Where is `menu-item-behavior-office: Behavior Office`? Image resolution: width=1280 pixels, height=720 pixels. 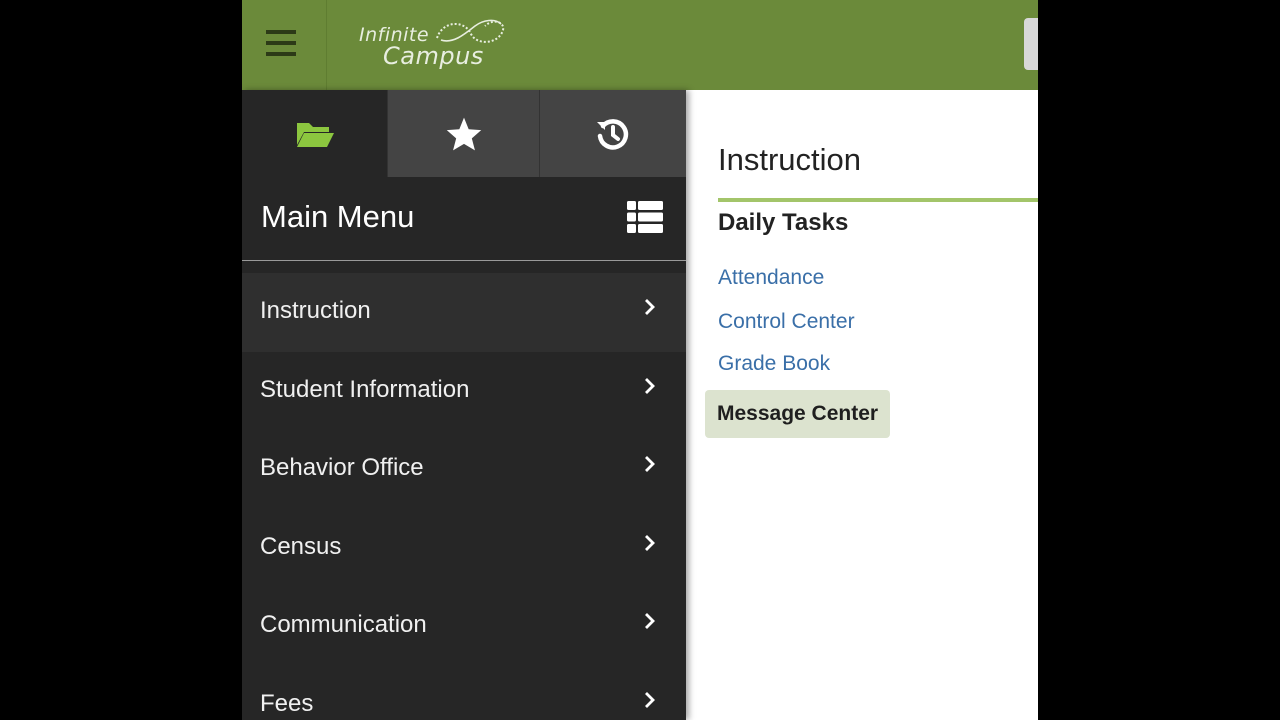
menu-item-behavior-office: Behavior Office is located at coordinates (464, 469).